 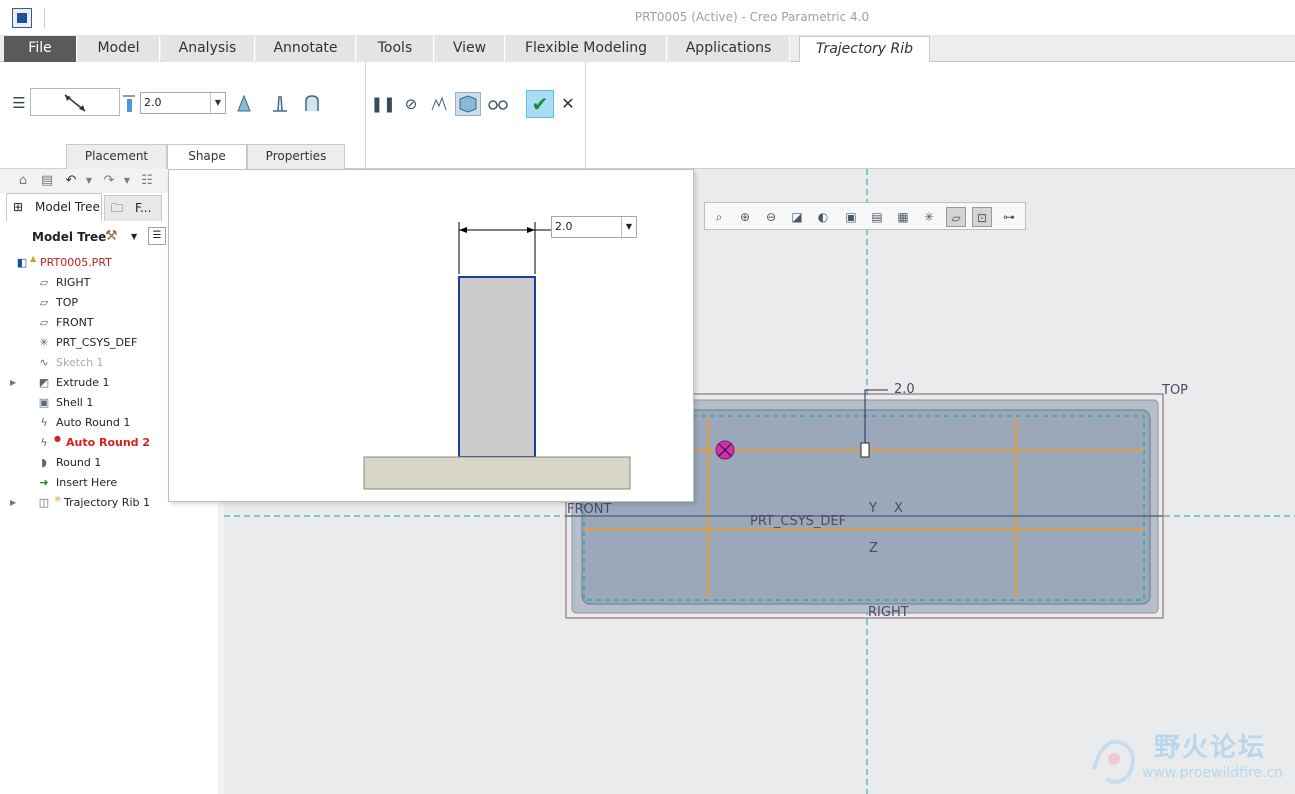 I want to click on tree-item-label: Trajectory Rib 1, so click(x=107, y=502).